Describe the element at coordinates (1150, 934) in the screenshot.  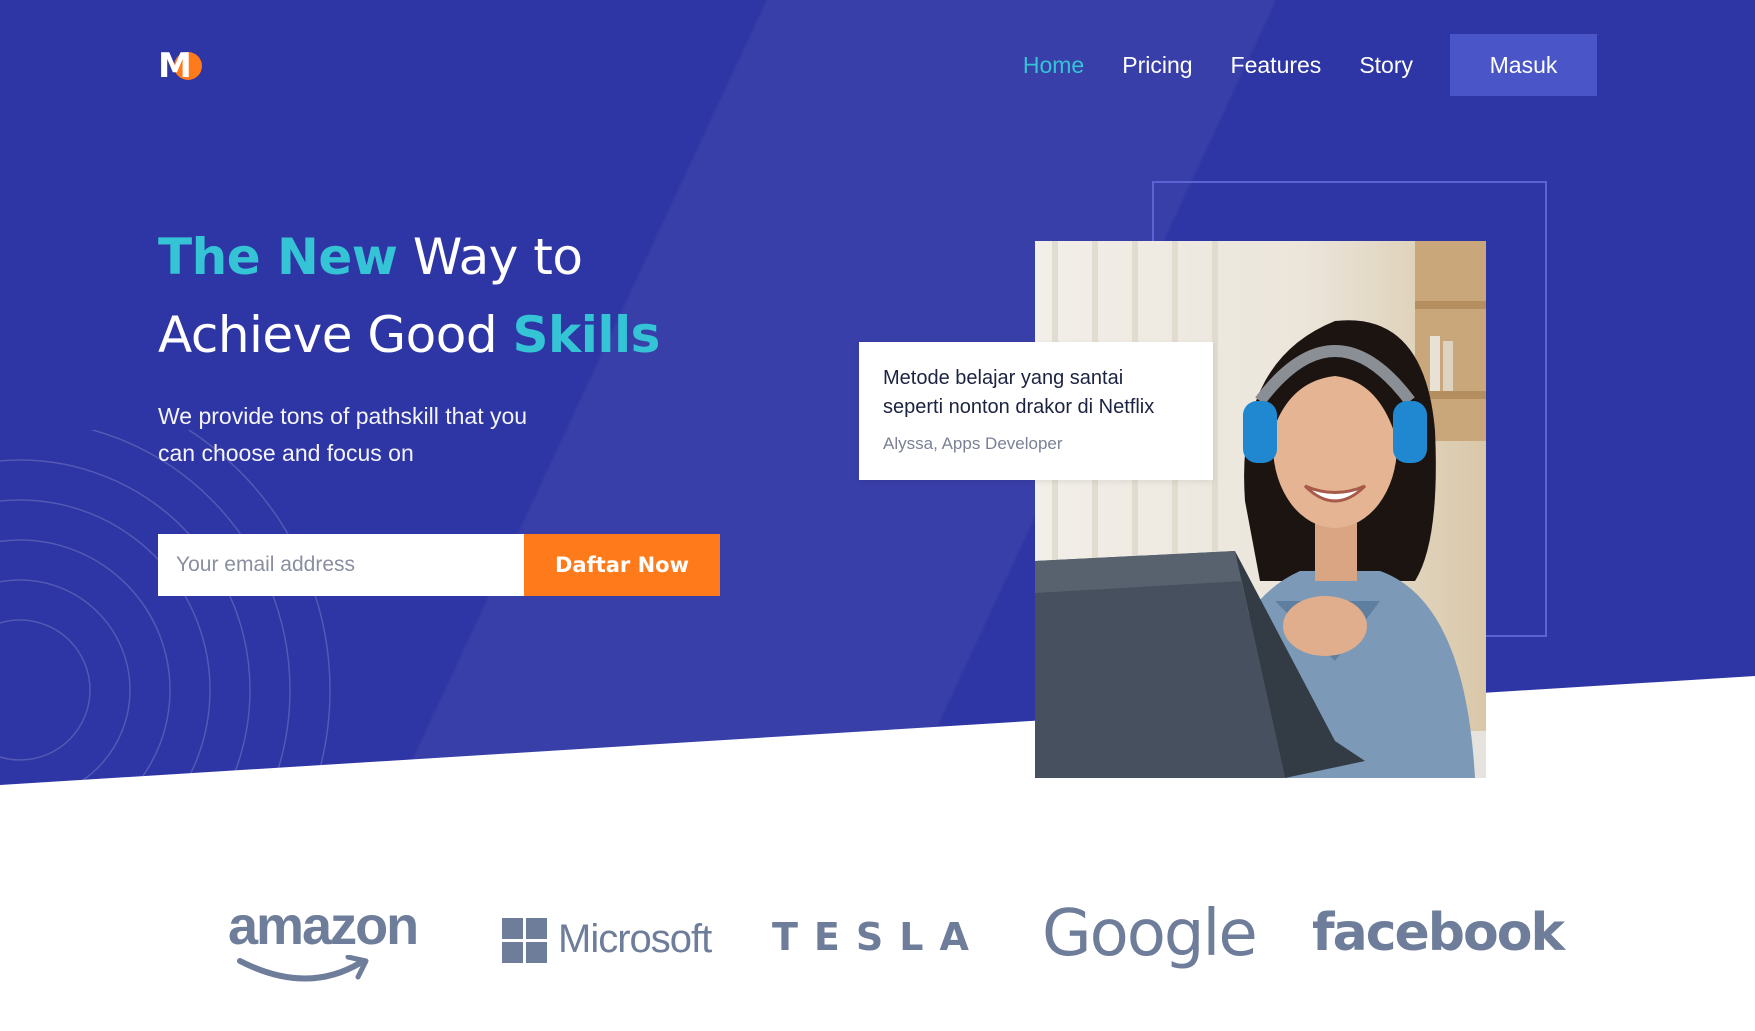
I see `google-logo: Google` at that location.